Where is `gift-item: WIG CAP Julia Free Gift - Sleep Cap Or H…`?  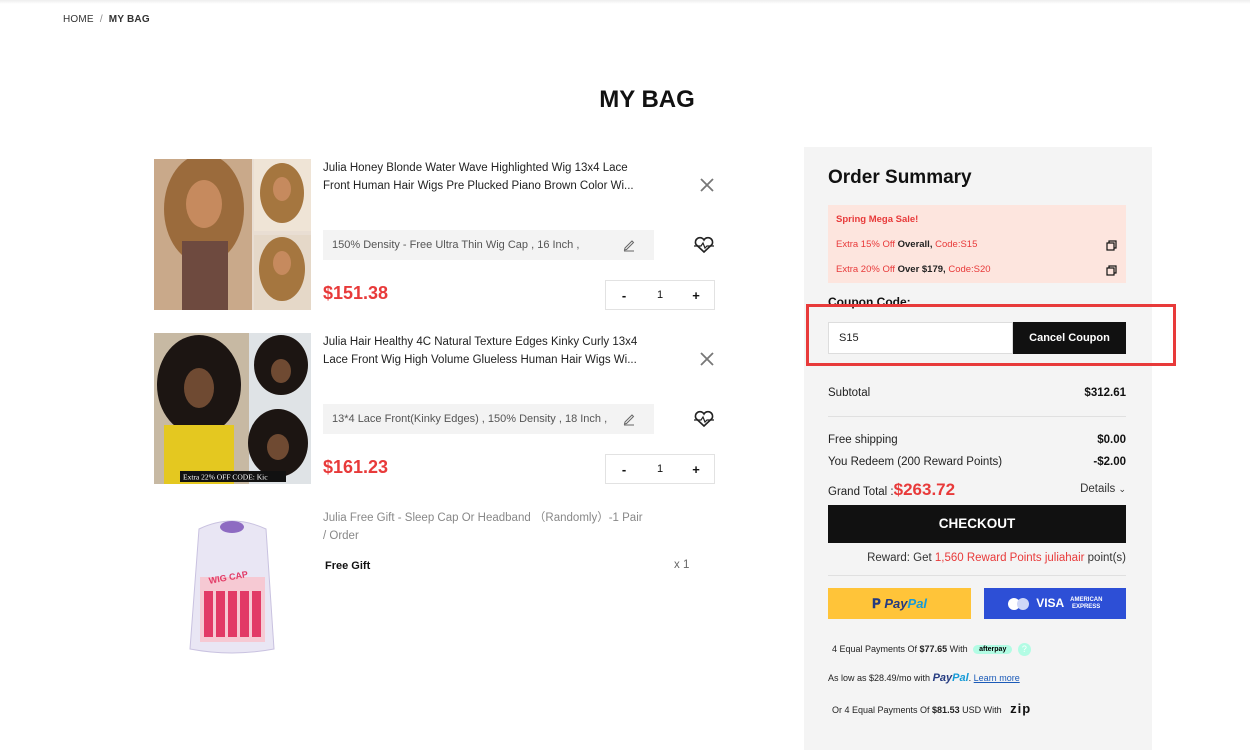 gift-item: WIG CAP Julia Free Gift - Sleep Cap Or H… is located at coordinates (435, 583).